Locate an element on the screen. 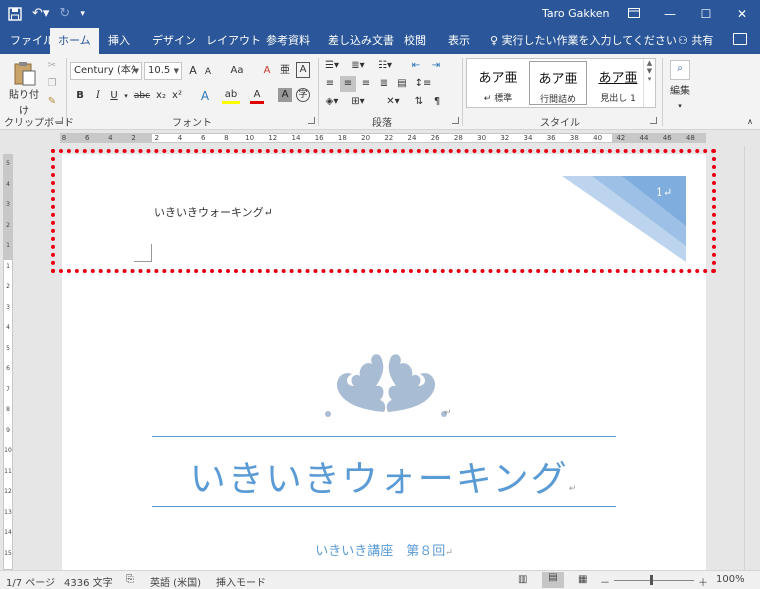 This screenshot has height=589, width=760. comments-icon is located at coordinates (740, 39).